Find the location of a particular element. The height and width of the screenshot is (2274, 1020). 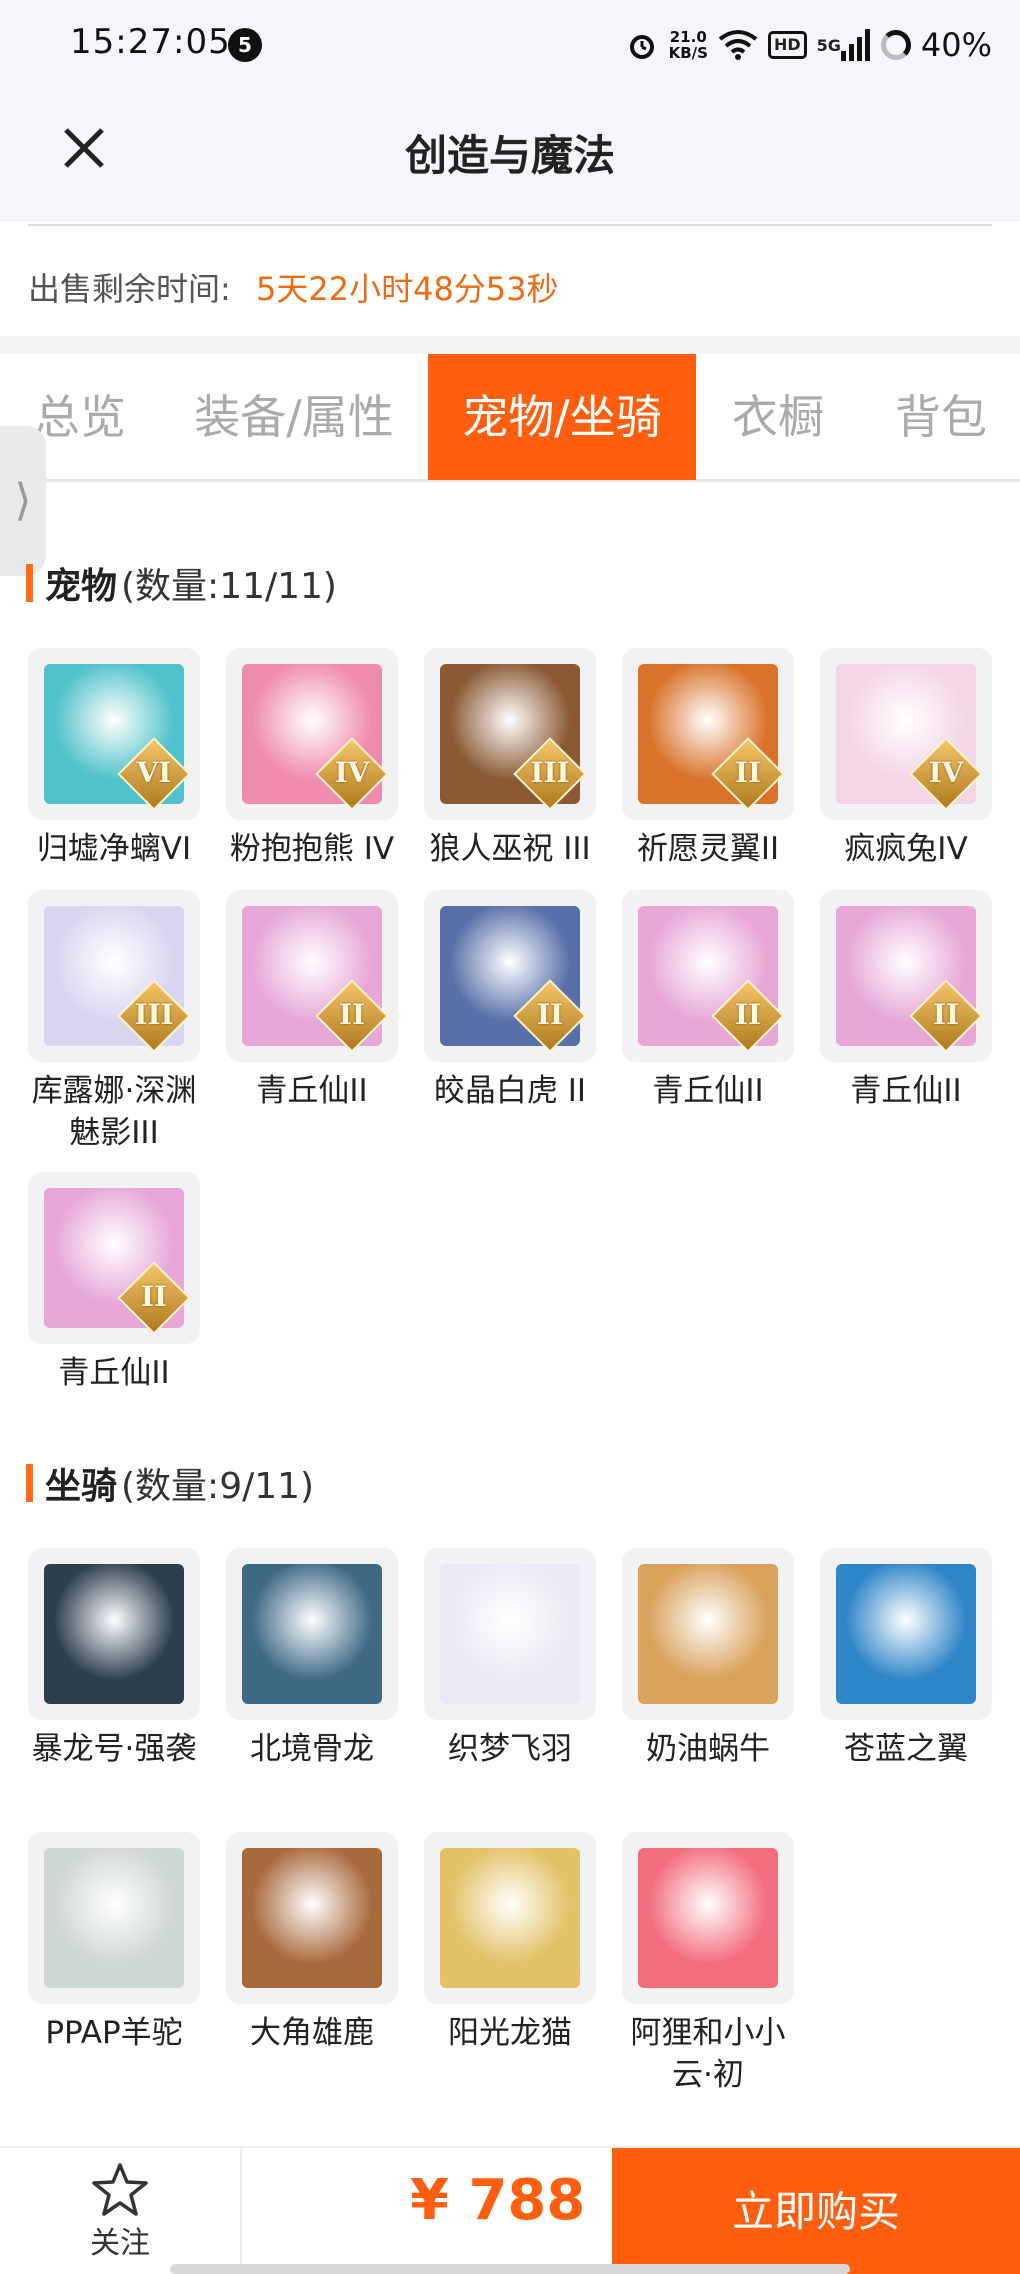

net-speed-unit: KB/S is located at coordinates (688, 53).